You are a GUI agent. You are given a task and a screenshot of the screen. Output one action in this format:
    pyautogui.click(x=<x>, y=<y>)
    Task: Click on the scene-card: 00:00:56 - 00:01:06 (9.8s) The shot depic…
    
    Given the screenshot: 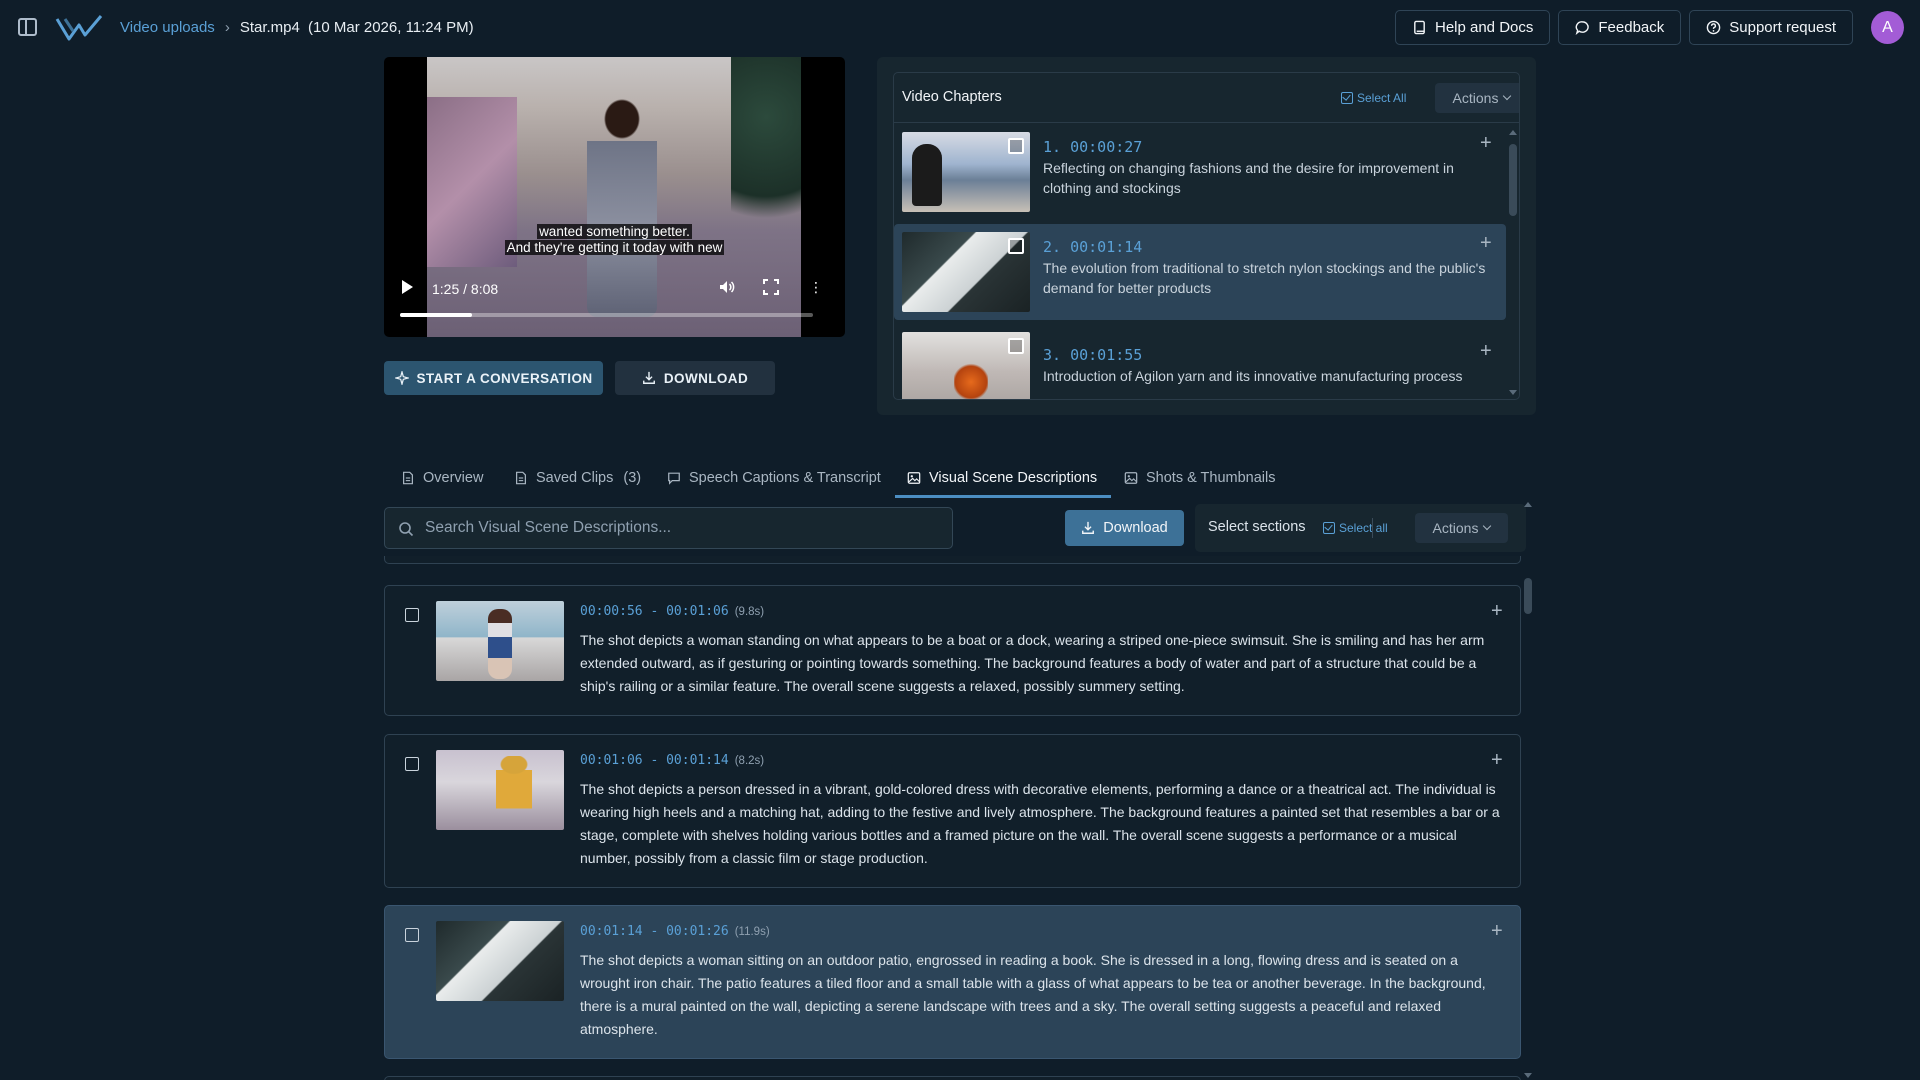 What is the action you would take?
    pyautogui.click(x=952, y=650)
    